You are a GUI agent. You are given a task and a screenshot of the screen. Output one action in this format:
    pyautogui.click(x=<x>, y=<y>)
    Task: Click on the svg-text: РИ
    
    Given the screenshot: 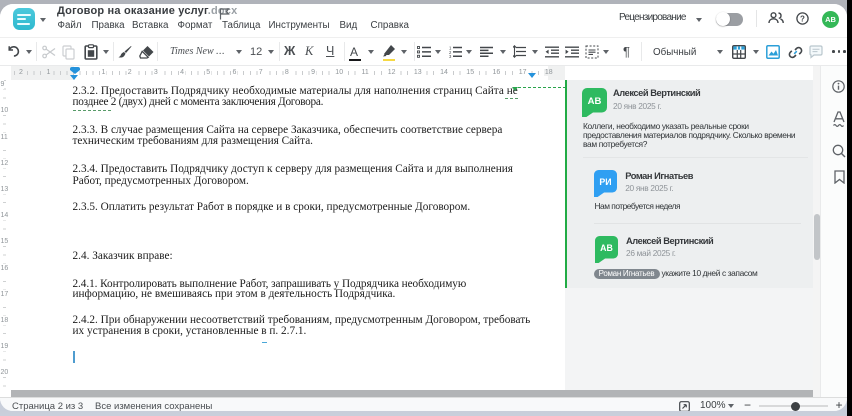 What is the action you would take?
    pyautogui.click(x=605, y=182)
    